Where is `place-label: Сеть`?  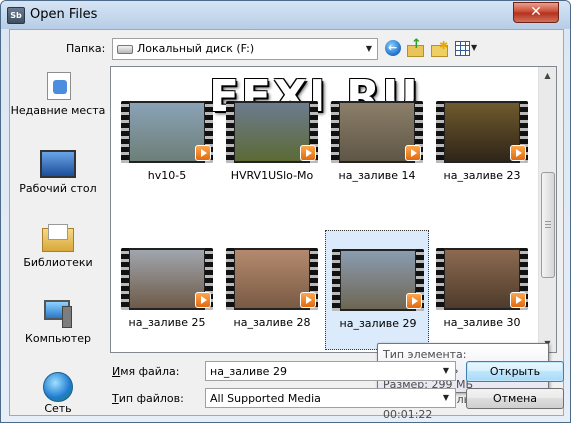 place-label: Сеть is located at coordinates (58, 408).